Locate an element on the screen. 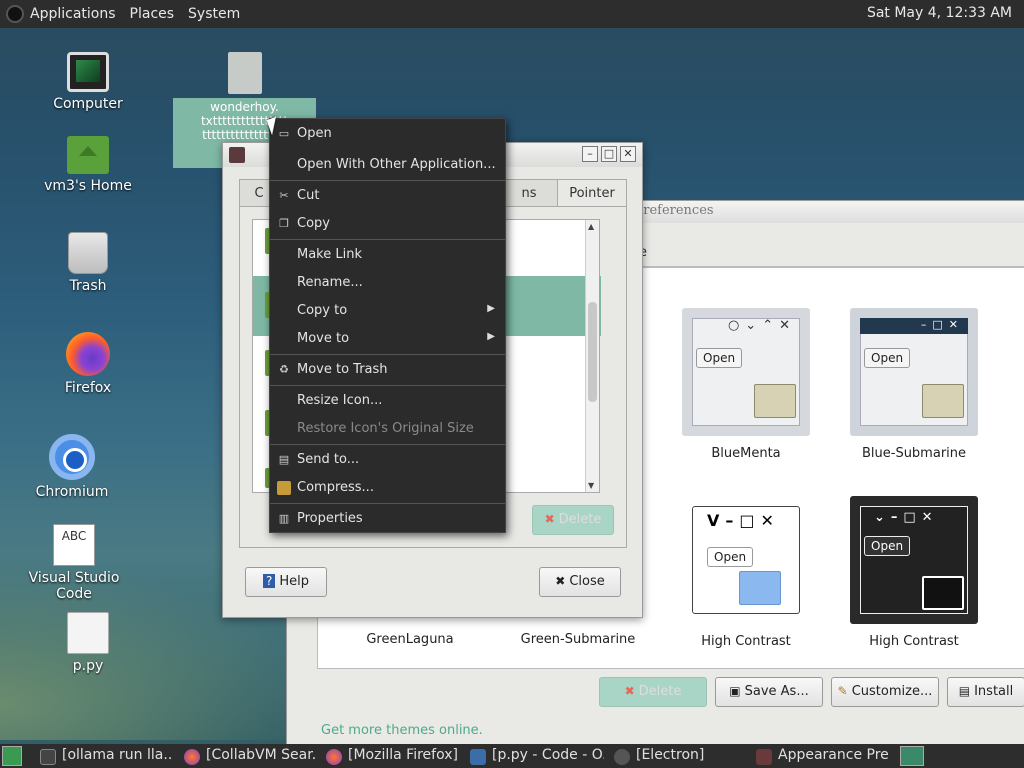 This screenshot has height=768, width=1024. desktop-icon-home: vm3's Home is located at coordinates (88, 165).